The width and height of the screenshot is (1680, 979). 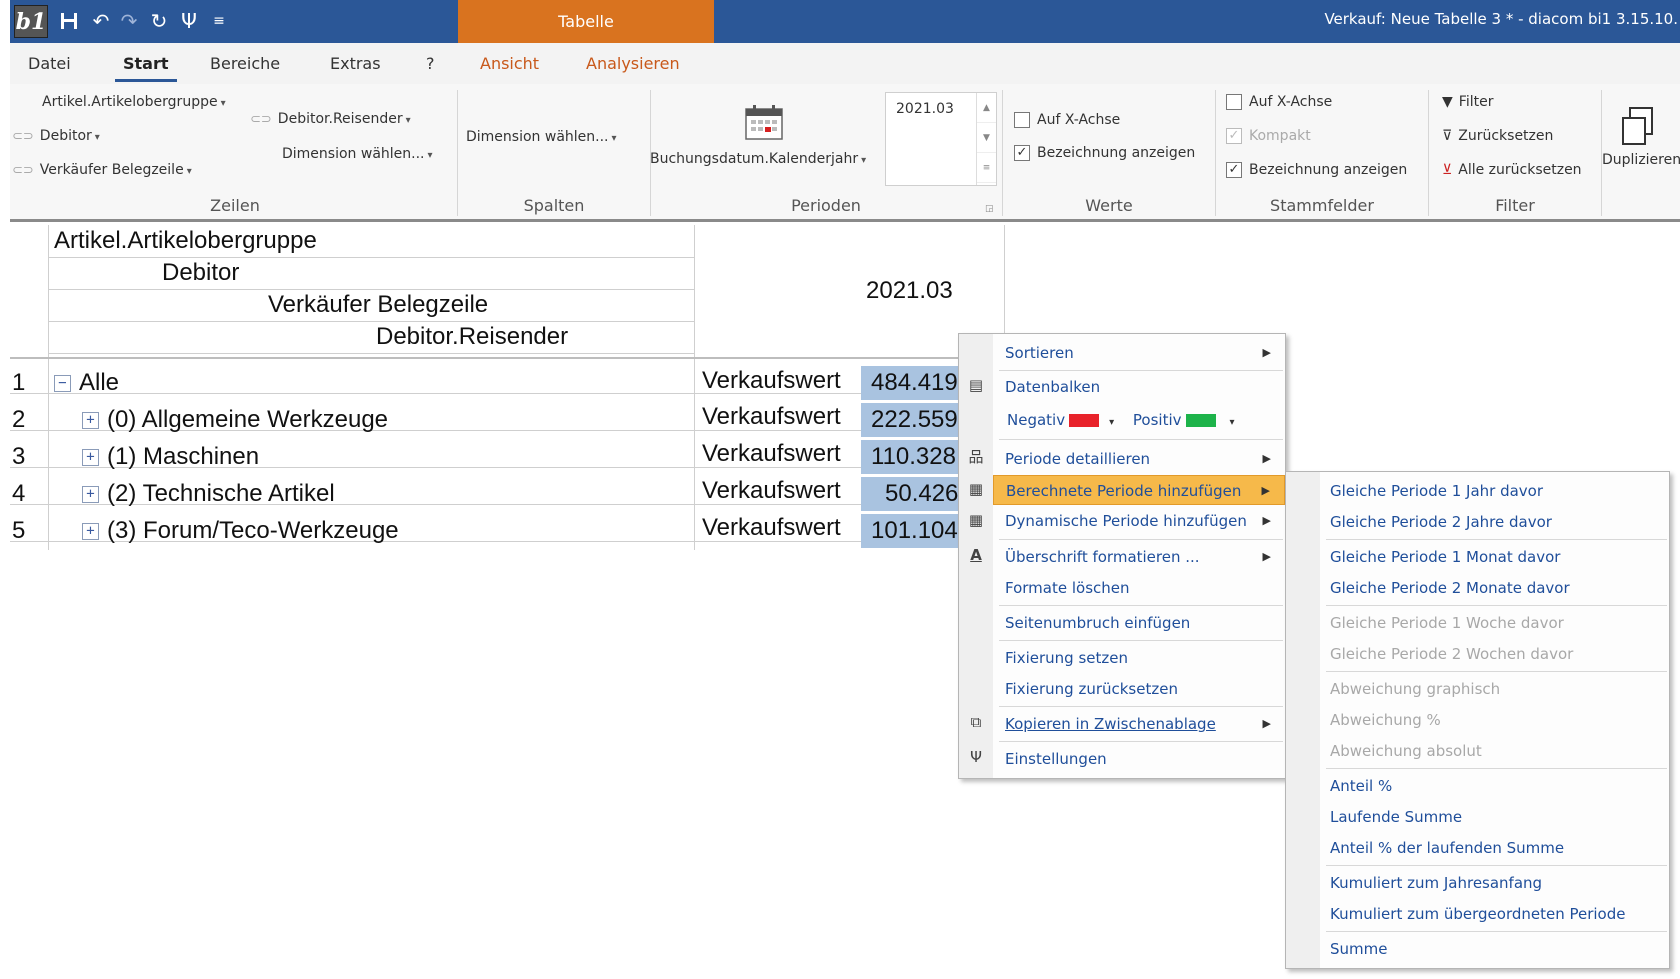 I want to click on tab-datei: Datei, so click(x=49, y=63).